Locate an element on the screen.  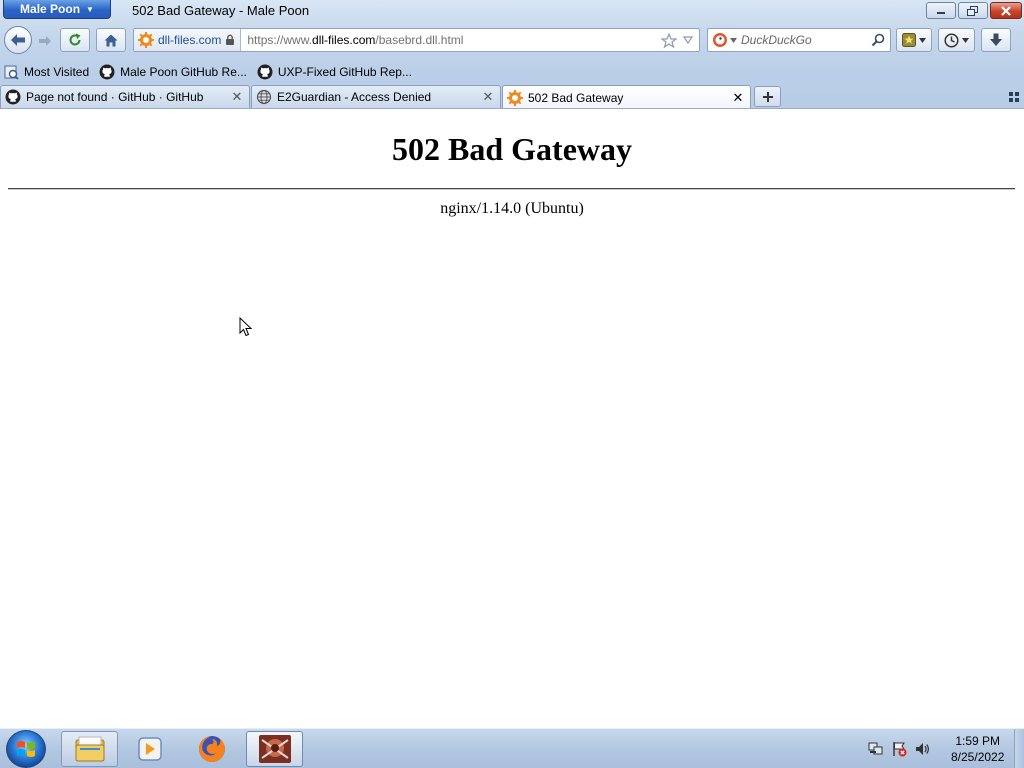
url-path: /basebrd.dll.html is located at coordinates (419, 40).